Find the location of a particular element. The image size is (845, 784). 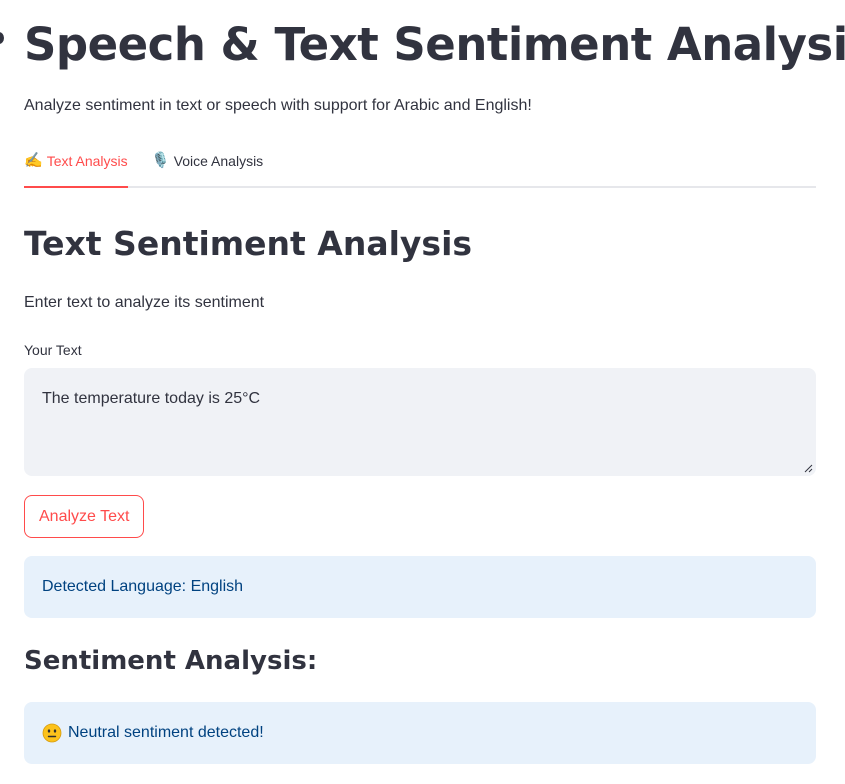

tab-text-analysis: ✍️ Text Analysis is located at coordinates (76, 167).